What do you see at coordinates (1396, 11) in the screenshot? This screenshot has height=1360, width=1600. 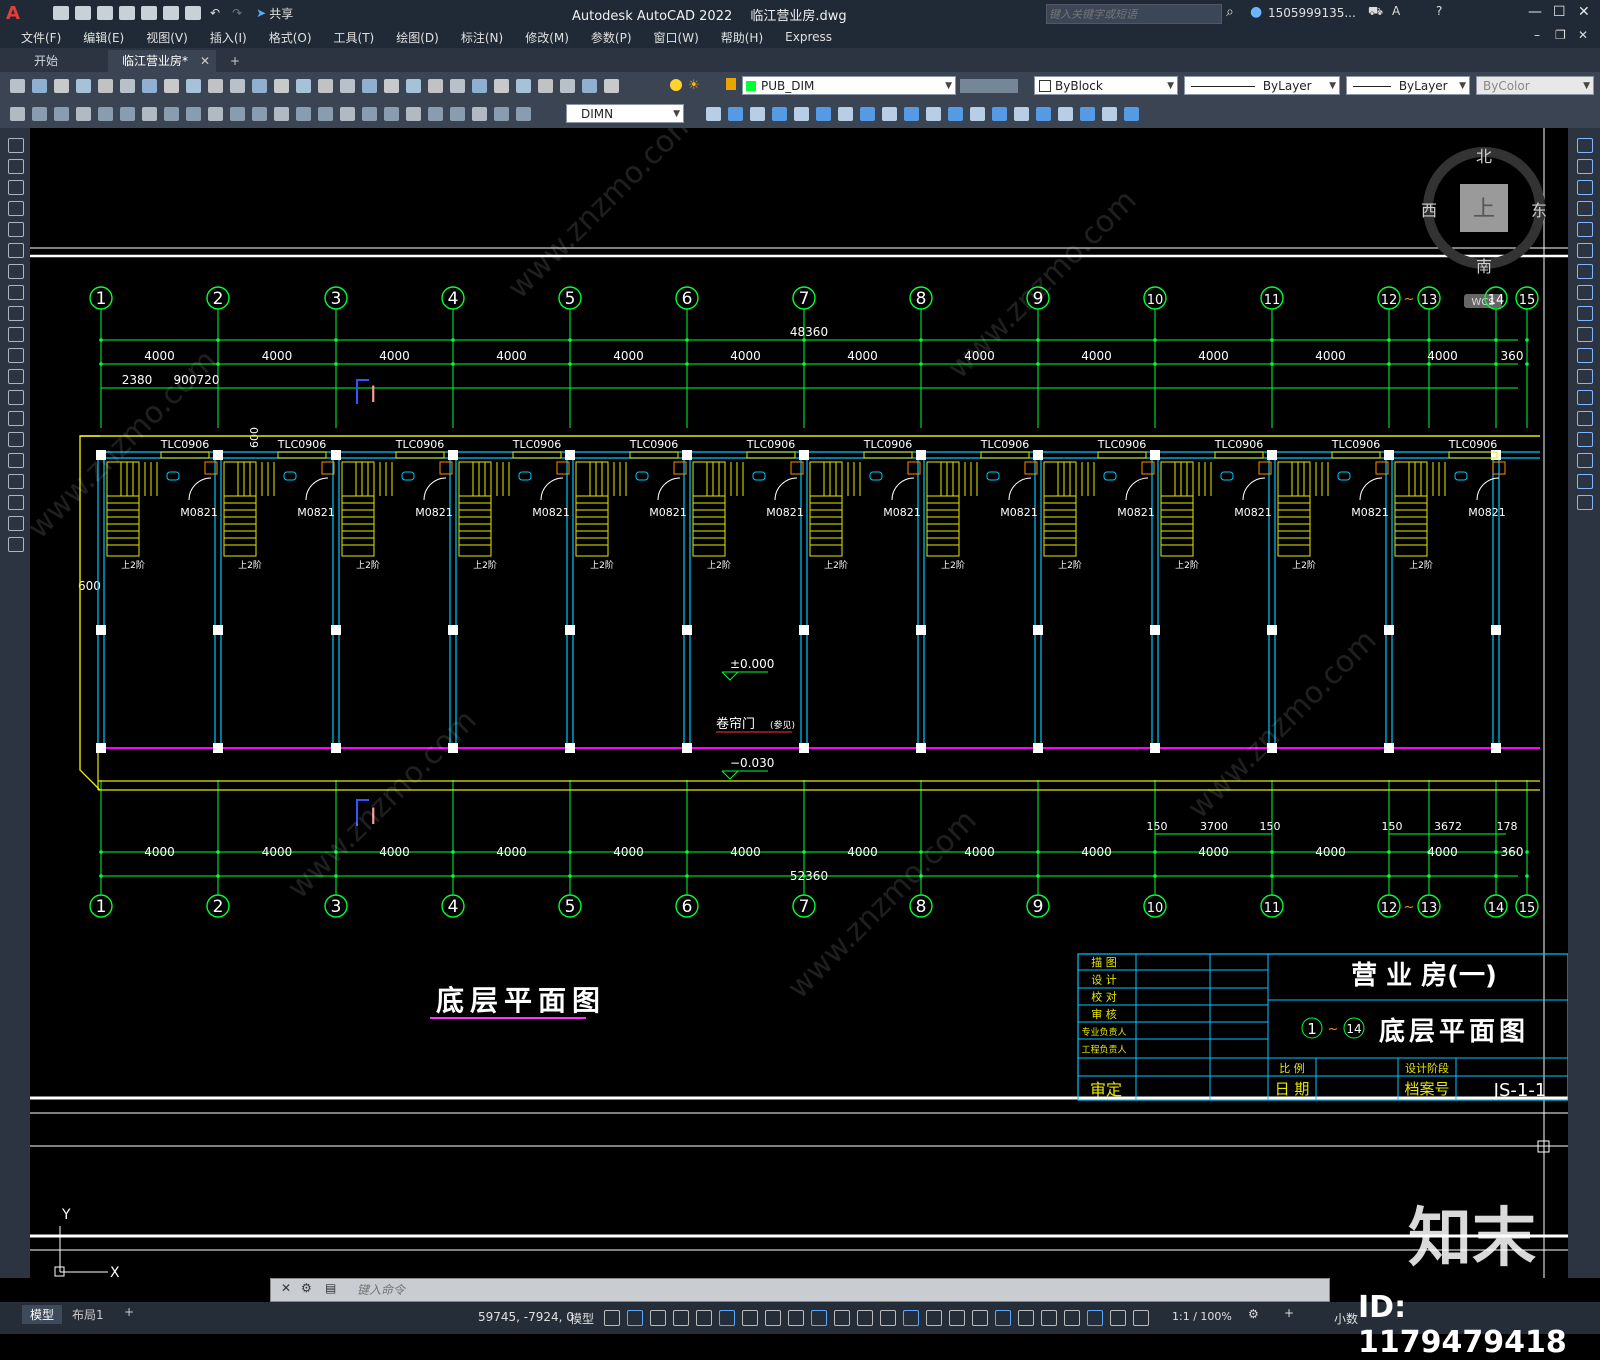 I see `exchange-icon: A` at bounding box center [1396, 11].